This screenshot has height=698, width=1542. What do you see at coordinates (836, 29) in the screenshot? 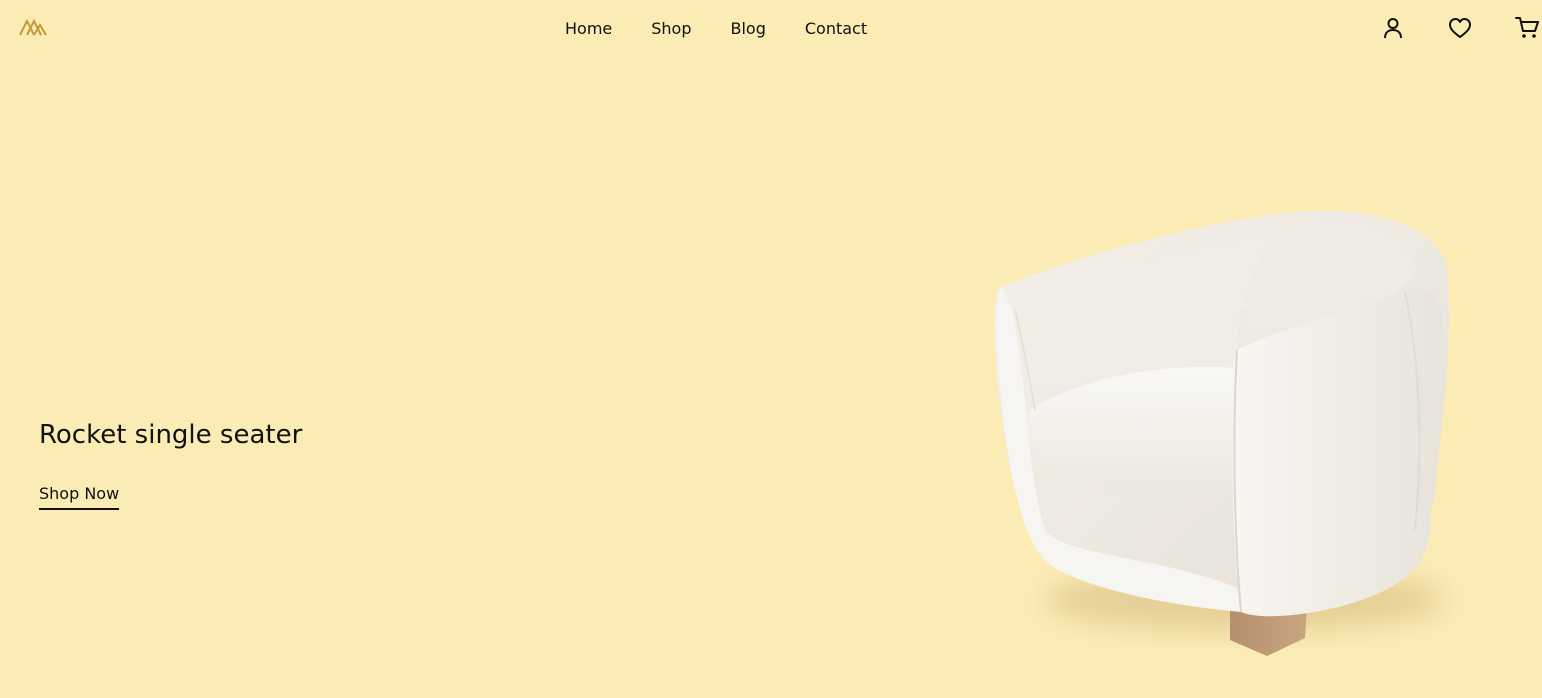
I see `nav-contact: Contact` at bounding box center [836, 29].